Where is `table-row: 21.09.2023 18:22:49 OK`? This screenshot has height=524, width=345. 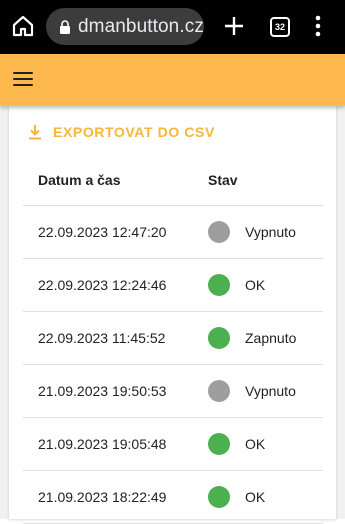 table-row: 21.09.2023 18:22:49 OK is located at coordinates (173, 497).